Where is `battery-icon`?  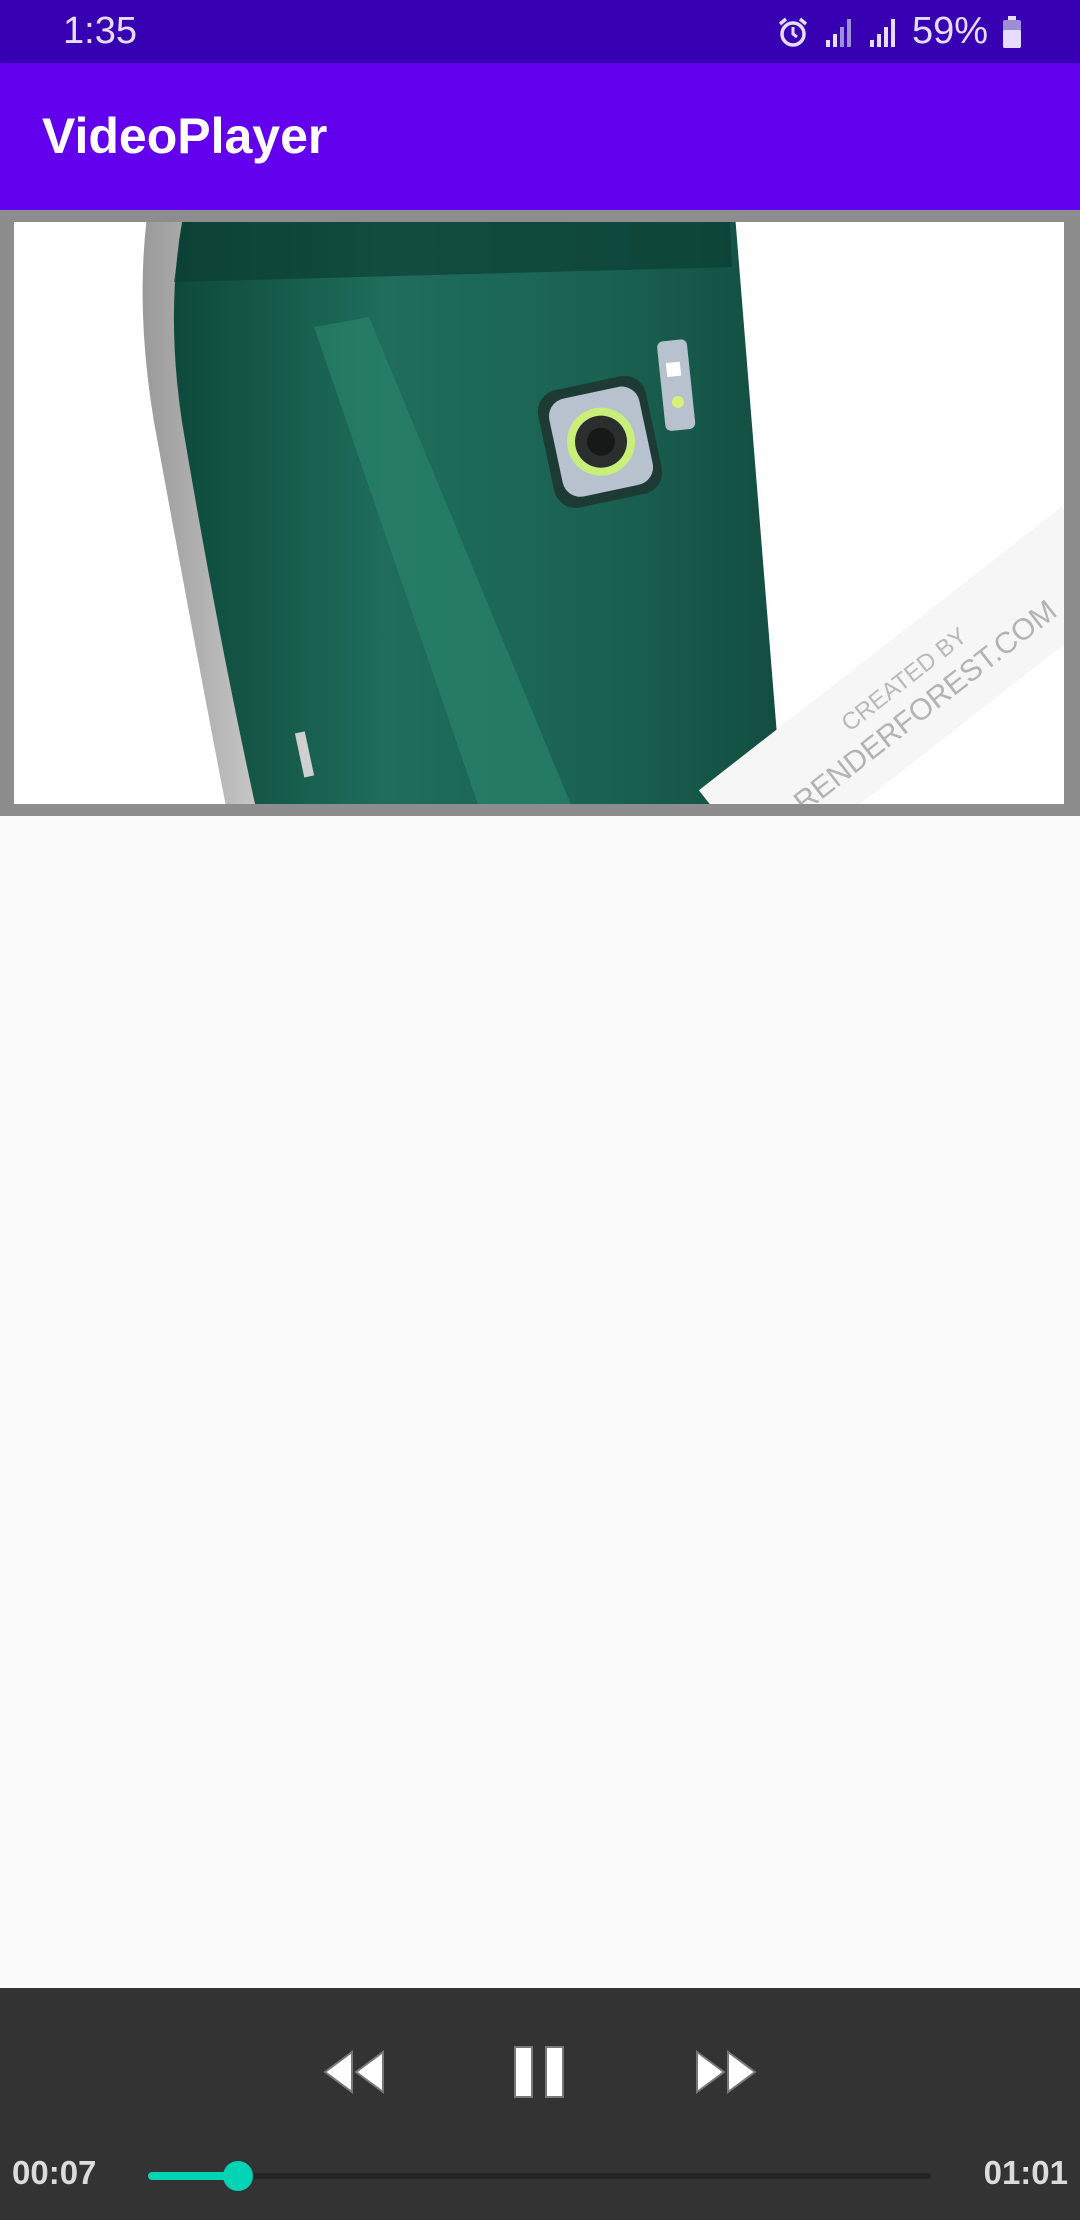 battery-icon is located at coordinates (1012, 31).